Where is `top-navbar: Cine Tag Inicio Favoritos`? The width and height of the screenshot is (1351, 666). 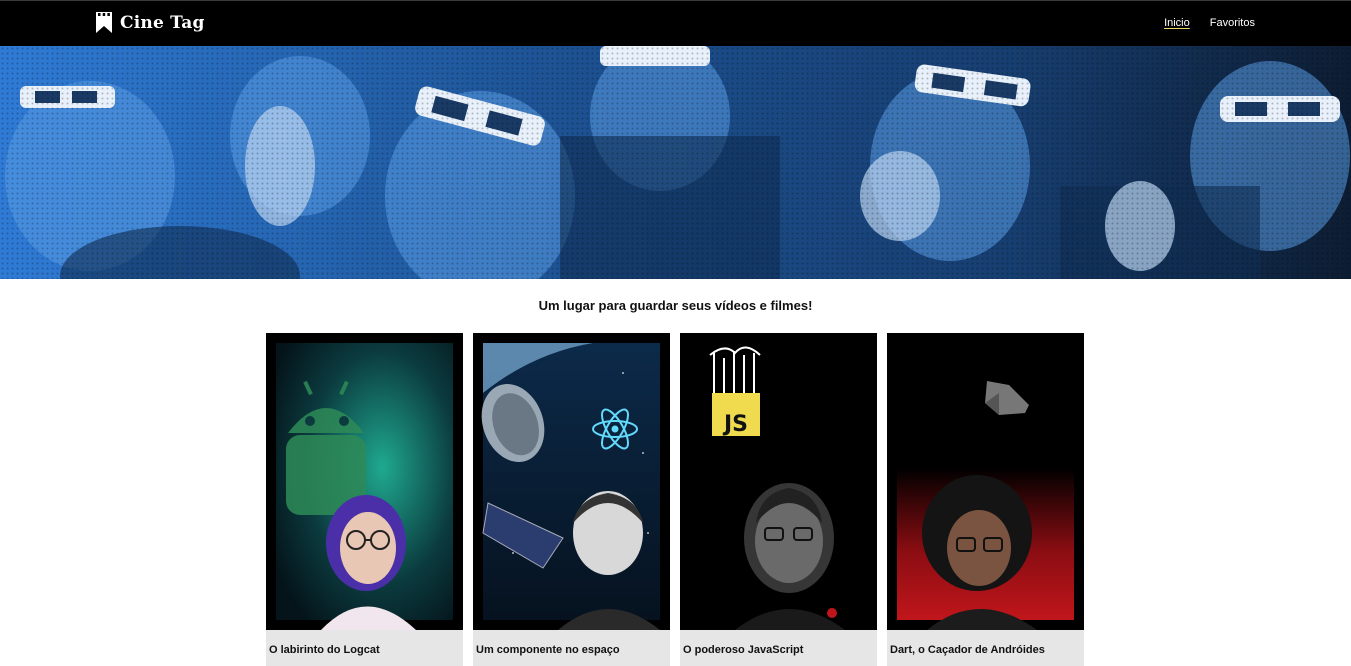
top-navbar: Cine Tag Inicio Favoritos is located at coordinates (675, 23).